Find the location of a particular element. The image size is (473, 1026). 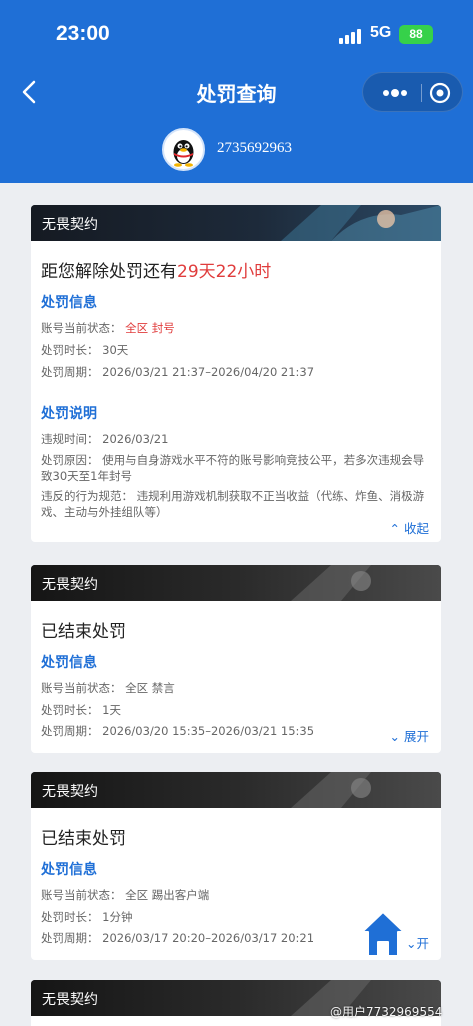

violation-time-row: 违规时间： 2026/03/21 is located at coordinates (237, 439).